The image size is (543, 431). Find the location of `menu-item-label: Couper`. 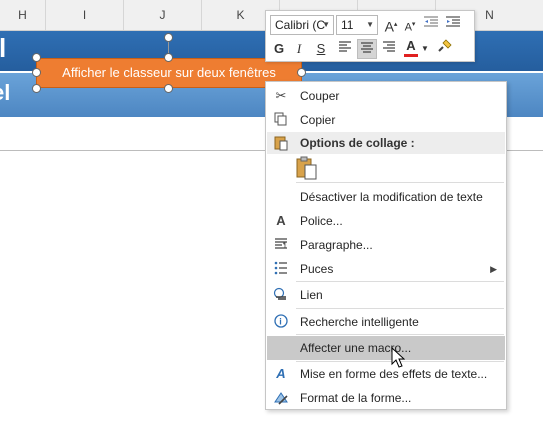

menu-item-label: Couper is located at coordinates (320, 96).